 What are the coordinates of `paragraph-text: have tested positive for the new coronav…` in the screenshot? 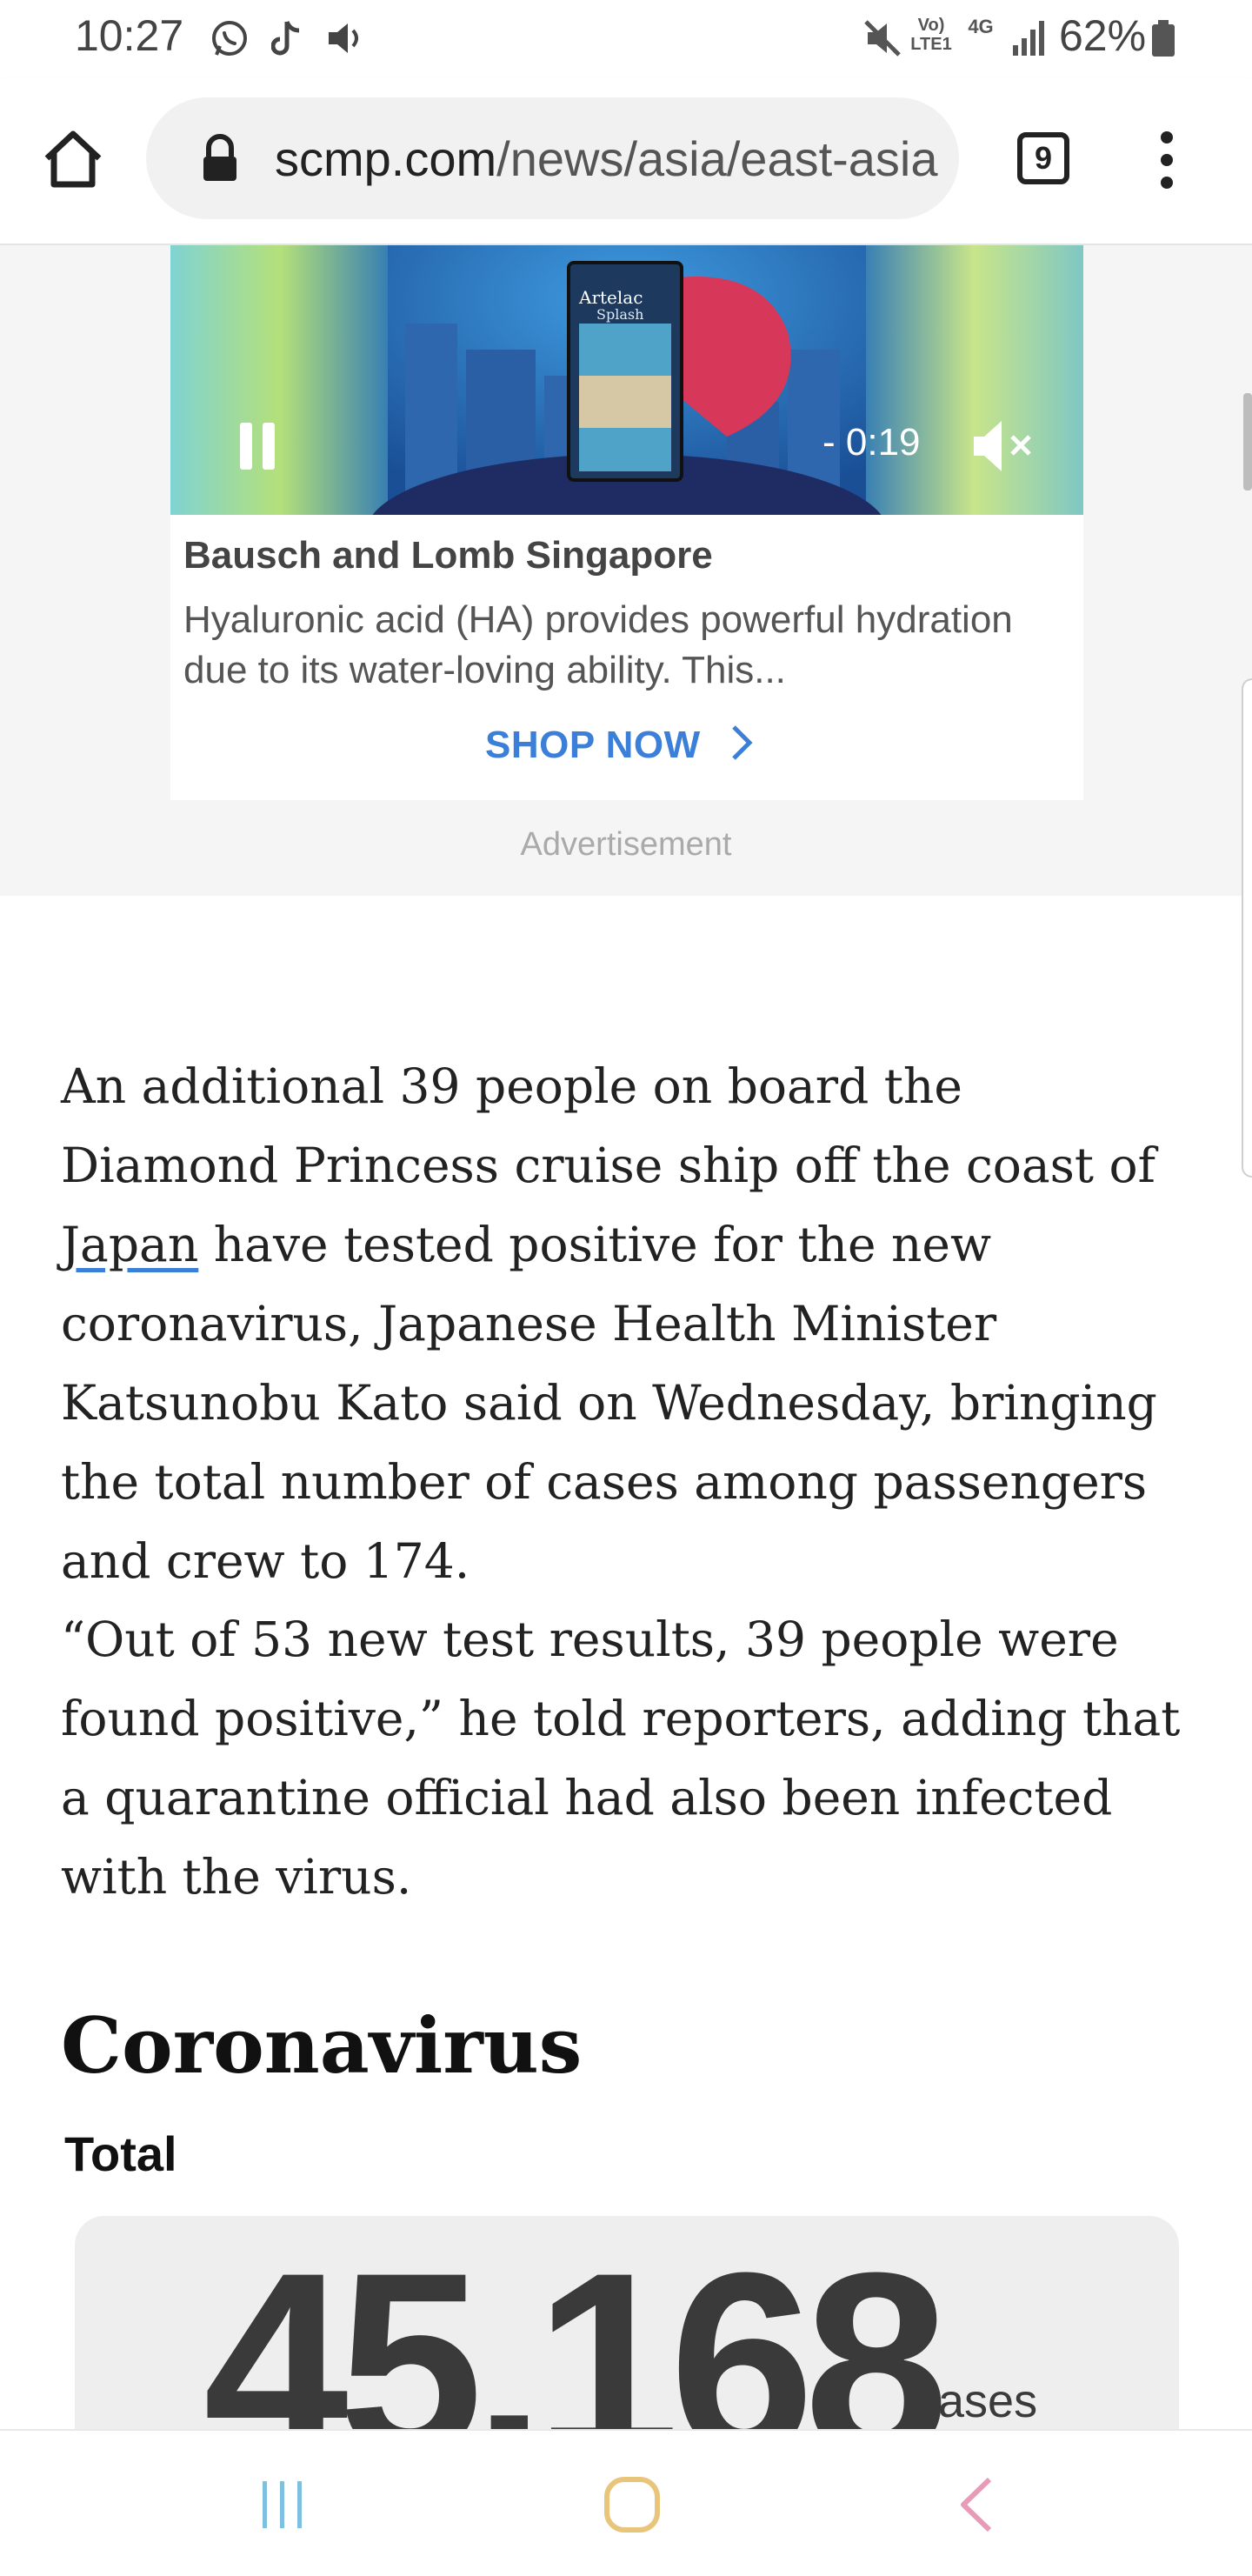 It's located at (609, 1403).